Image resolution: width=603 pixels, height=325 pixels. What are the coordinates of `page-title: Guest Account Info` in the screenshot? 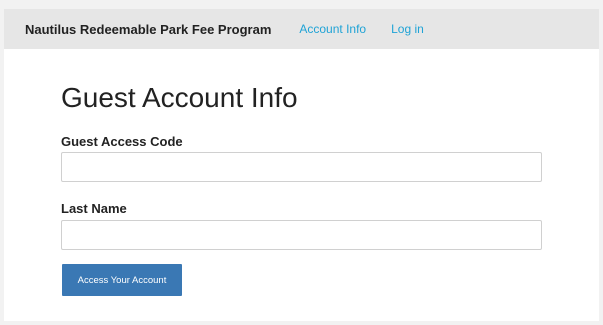 It's located at (179, 97).